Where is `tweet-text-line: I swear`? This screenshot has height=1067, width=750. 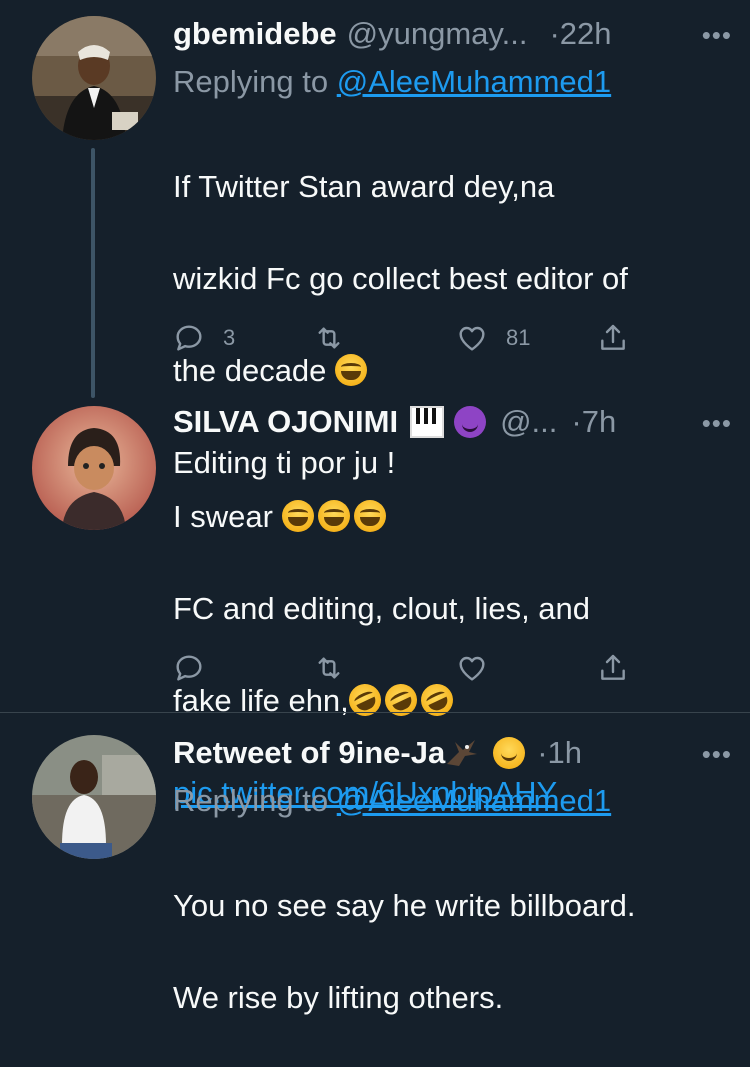 tweet-text-line: I swear is located at coordinates (223, 516).